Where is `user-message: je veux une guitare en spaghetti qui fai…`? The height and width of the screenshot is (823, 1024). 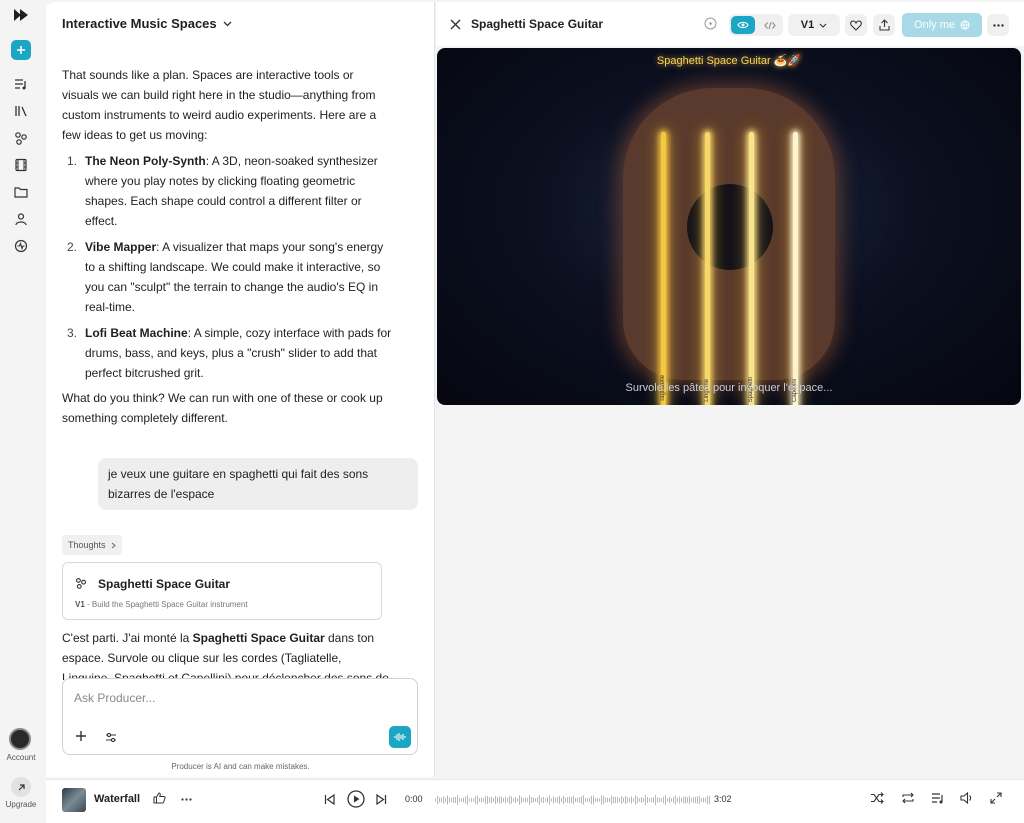
user-message: je veux une guitare en spaghetti qui fai… is located at coordinates (258, 484).